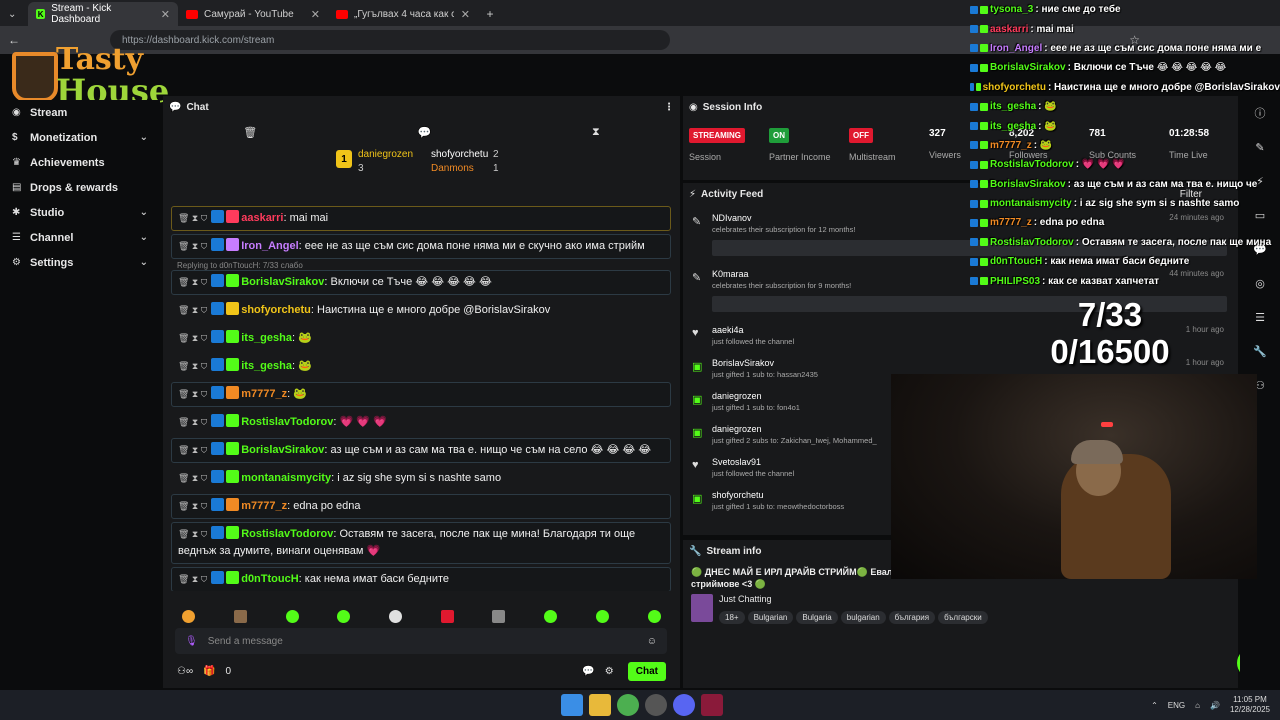  Describe the element at coordinates (609, 671) in the screenshot. I see `chat-settings-gear-icon: ⚙` at that location.